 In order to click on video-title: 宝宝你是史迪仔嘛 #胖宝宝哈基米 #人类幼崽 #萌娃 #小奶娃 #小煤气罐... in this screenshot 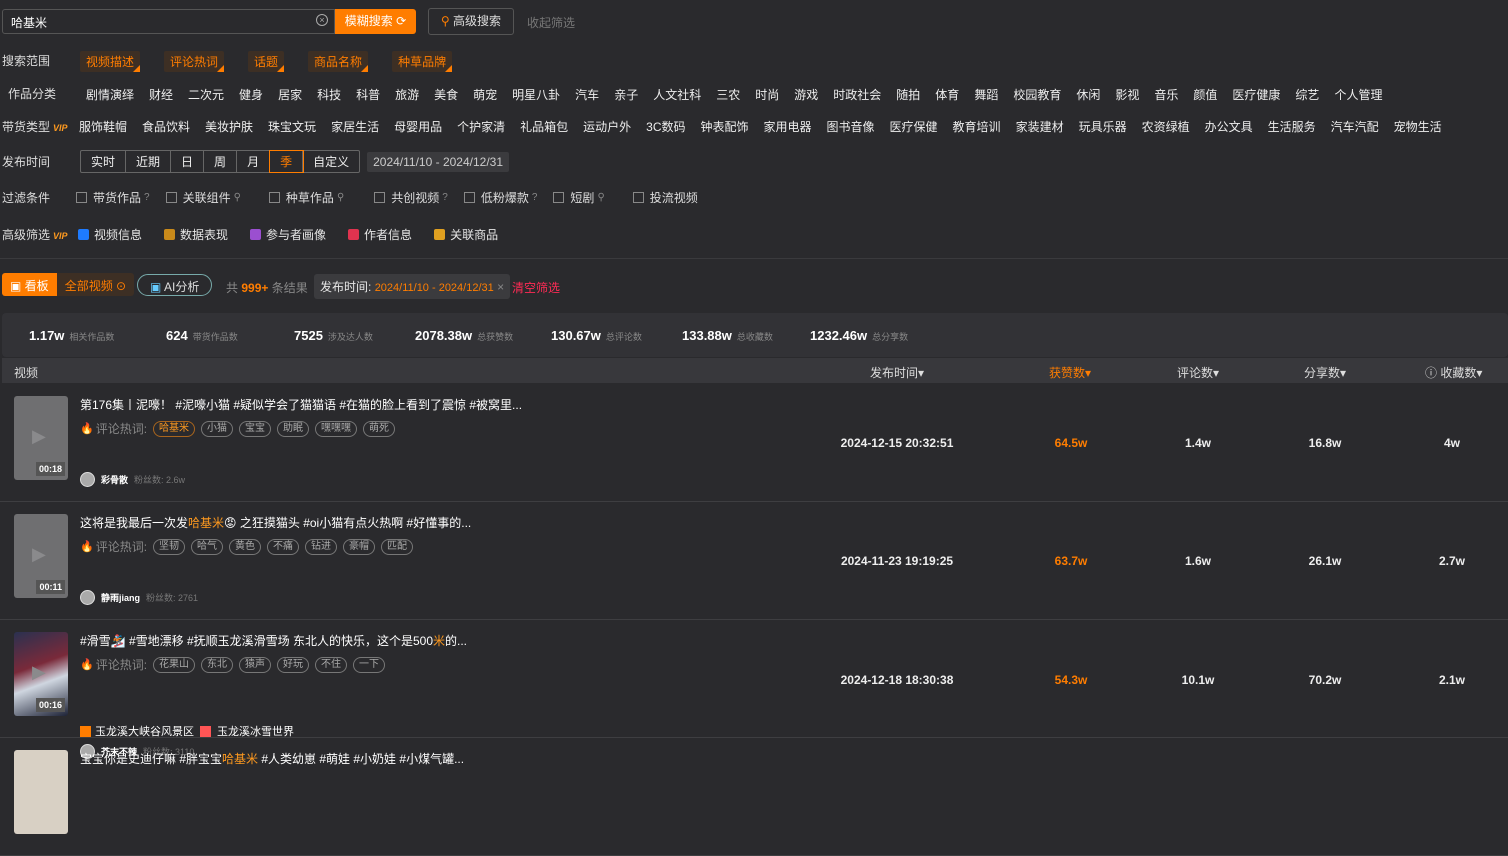, I will do `click(272, 758)`.